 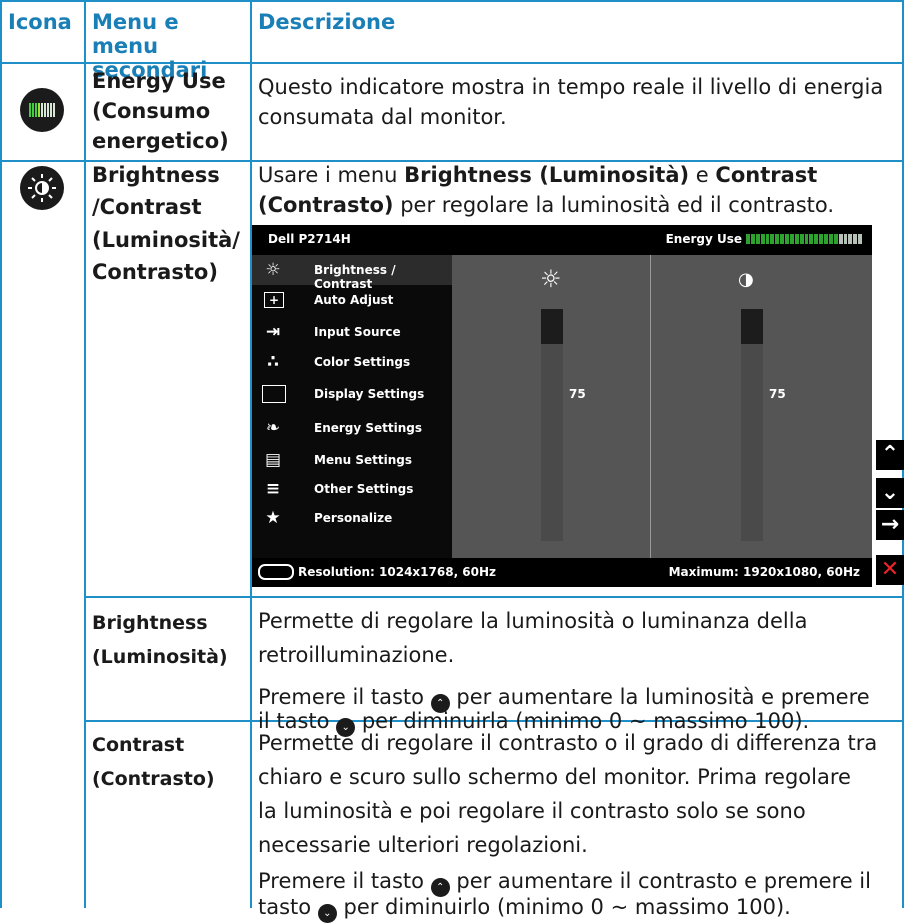 I want to click on osd-menu-item-brightness-contrast: ☼ Brightness / Contrast, so click(x=352, y=273).